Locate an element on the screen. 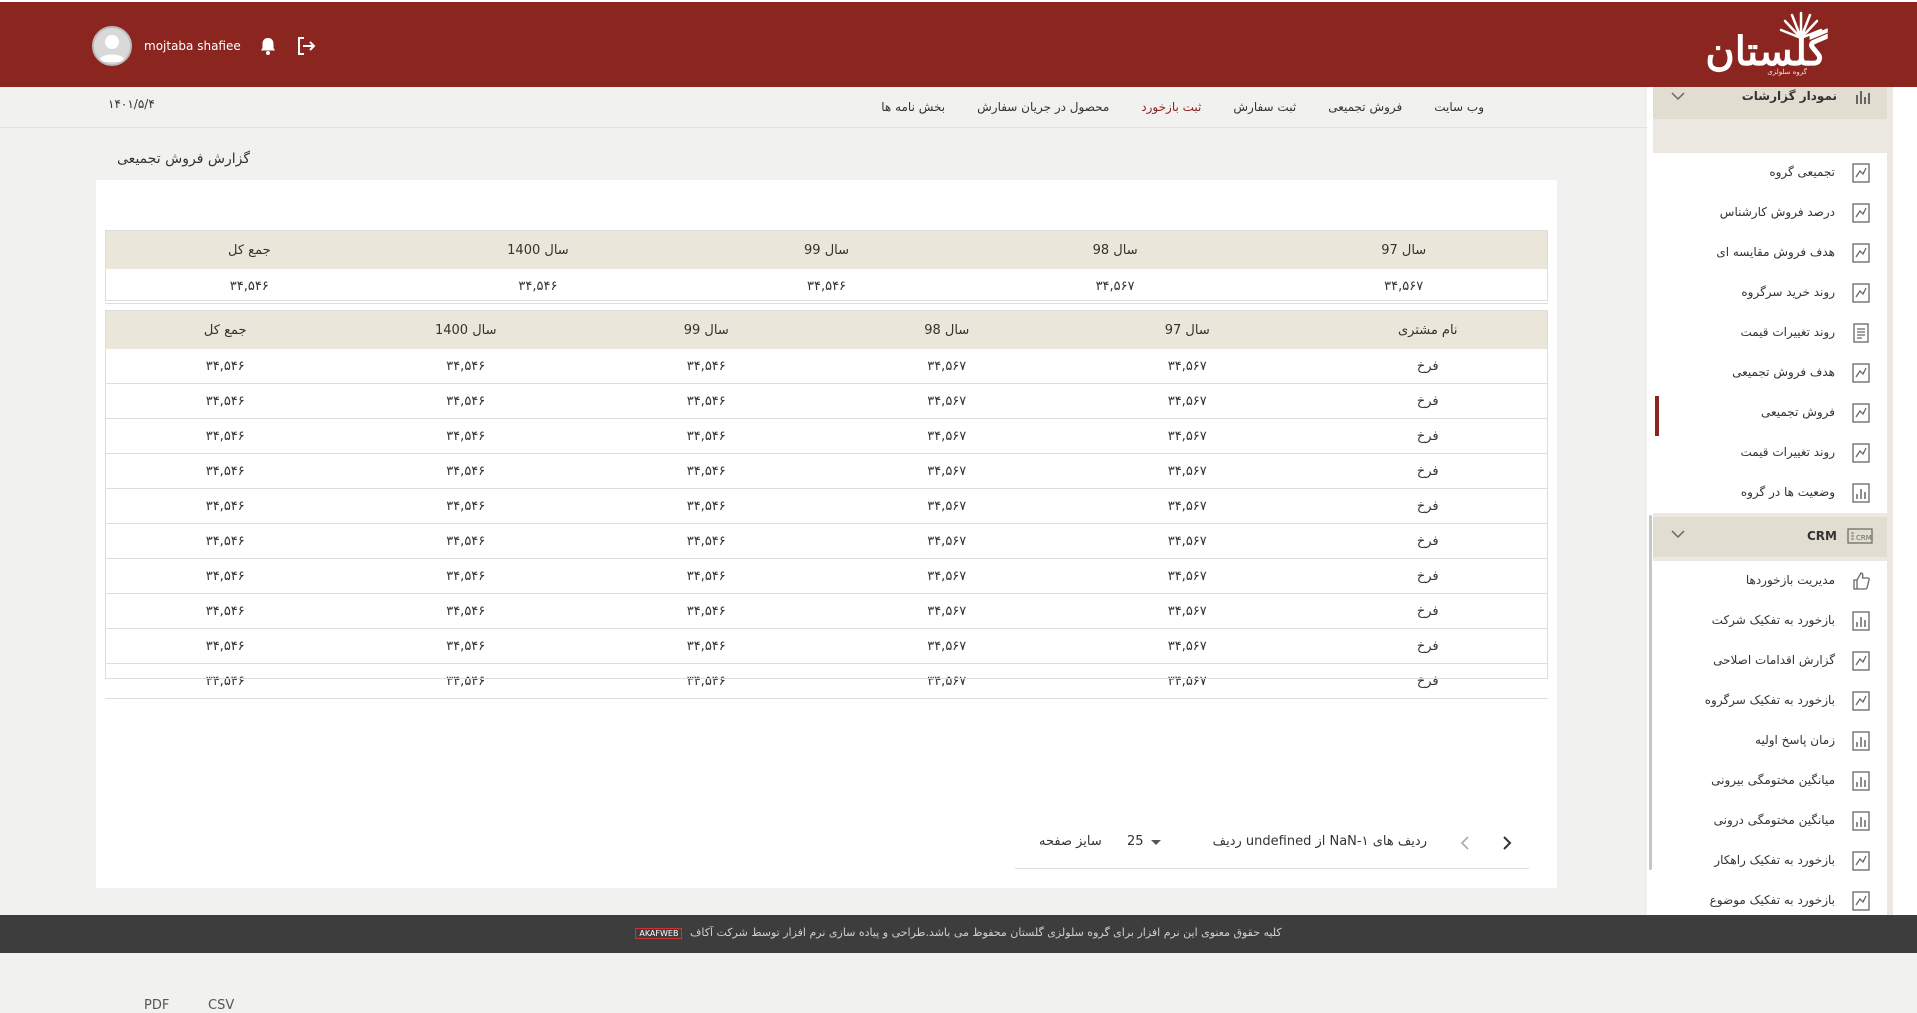 This screenshot has width=1917, height=1013. sidebar-item-feedback-by-group-head: بازخورد به تفکیک سرگروه is located at coordinates (1770, 701).